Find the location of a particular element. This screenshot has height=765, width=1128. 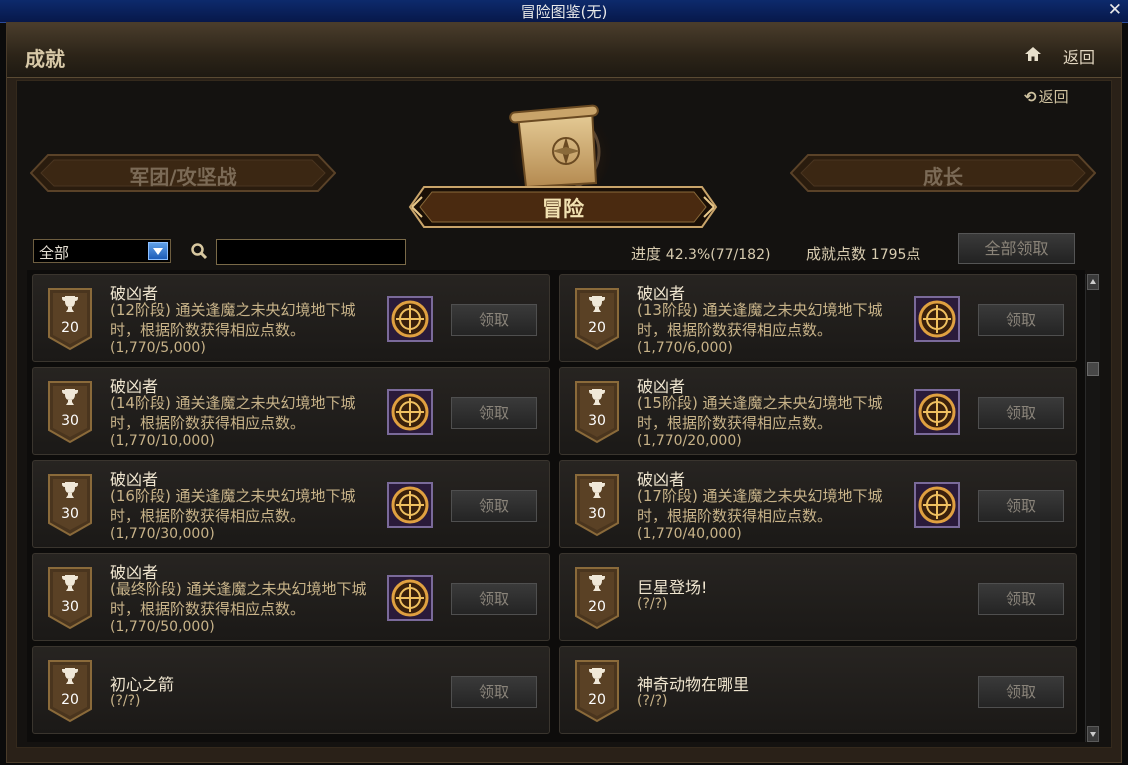

scroll-compass-icon is located at coordinates (560, 147).